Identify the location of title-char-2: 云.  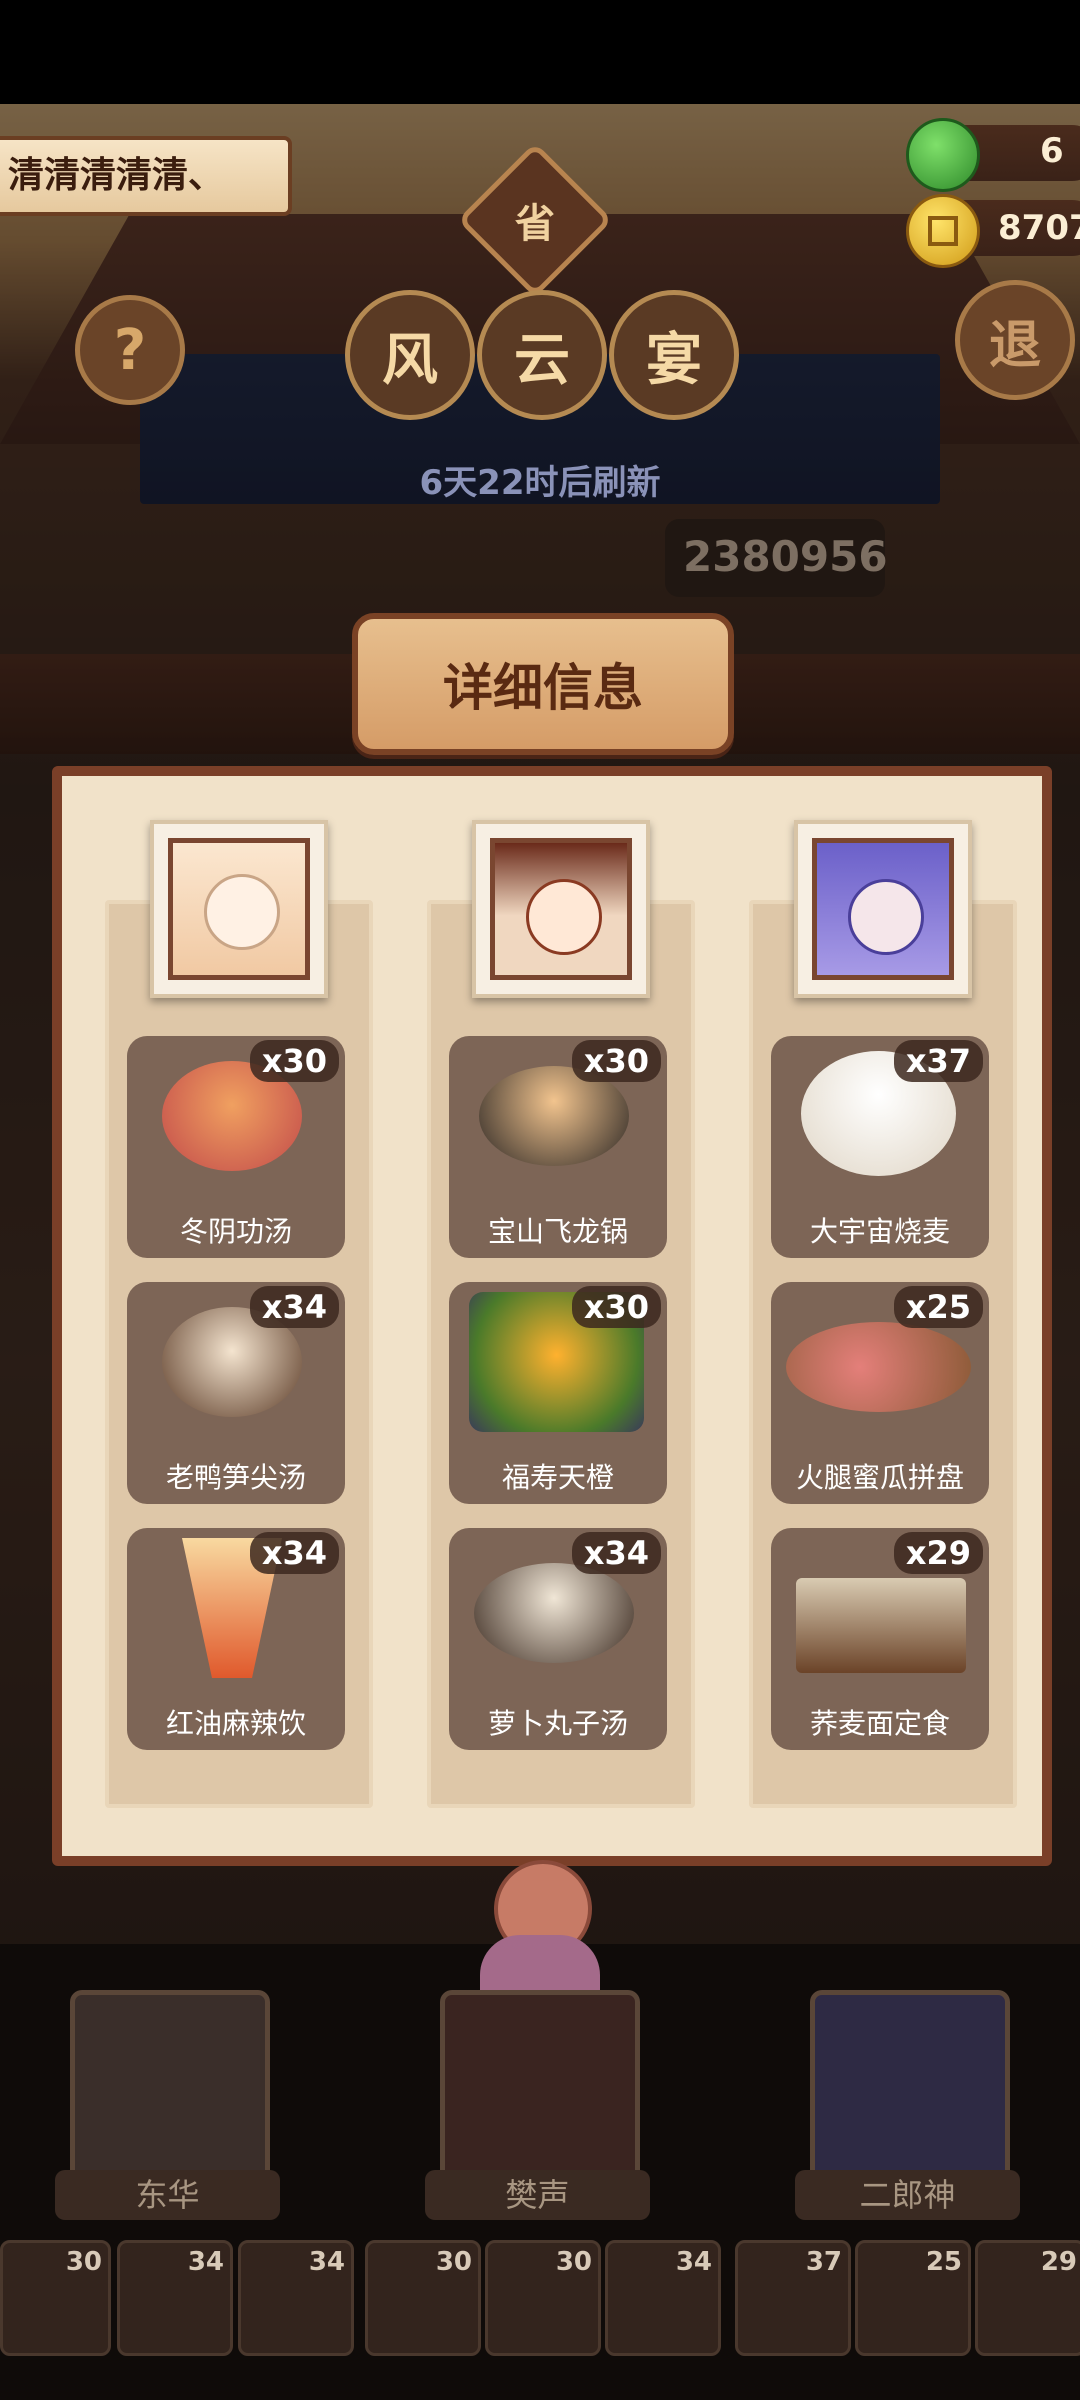
(542, 355).